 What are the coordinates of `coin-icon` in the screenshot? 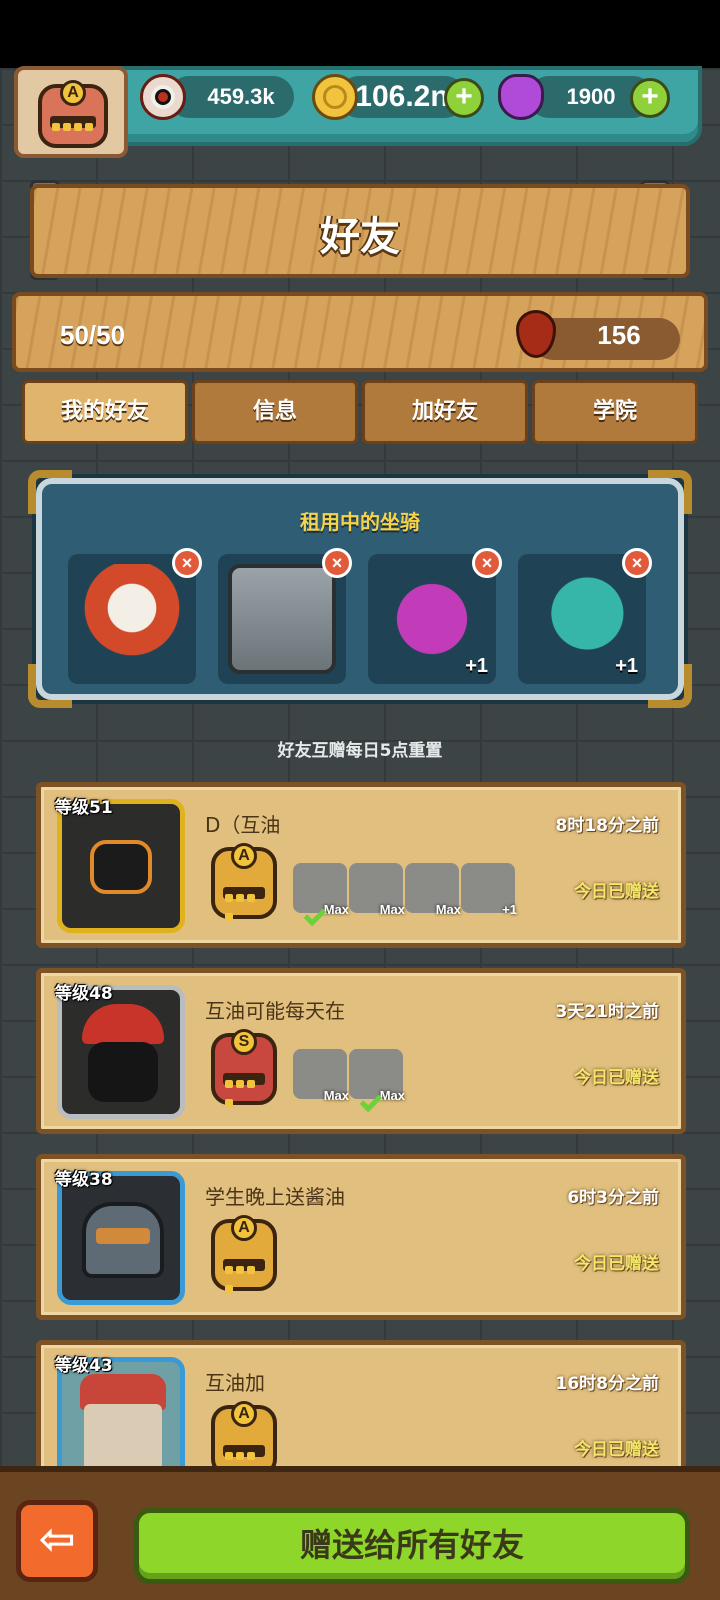 It's located at (335, 97).